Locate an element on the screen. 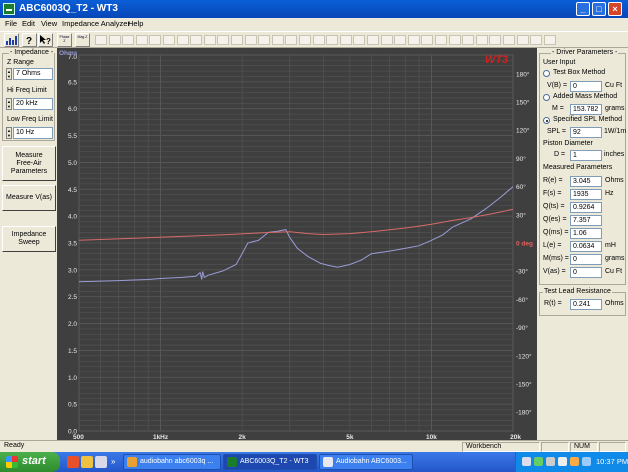  menu-view: View is located at coordinates (49, 23).